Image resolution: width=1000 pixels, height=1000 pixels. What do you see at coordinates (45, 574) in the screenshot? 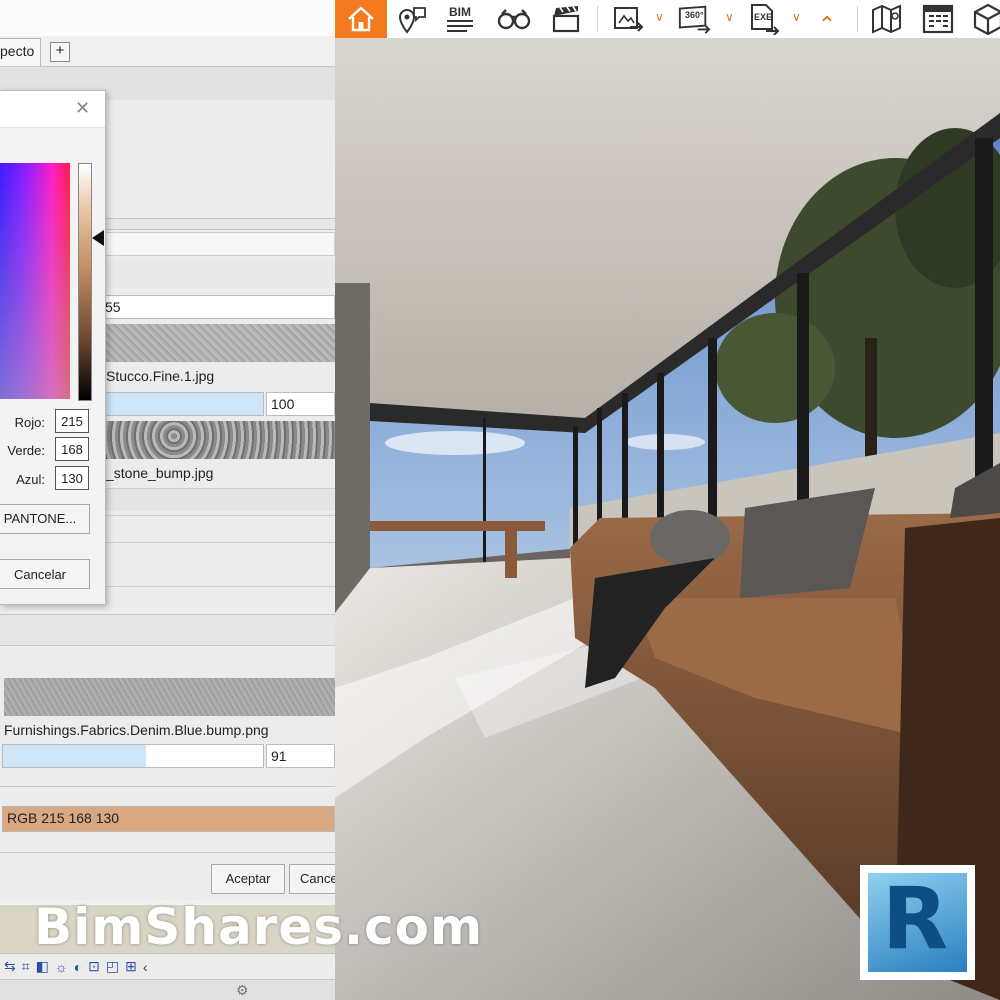
I see `cancel-dialog-button: Cancelar` at bounding box center [45, 574].